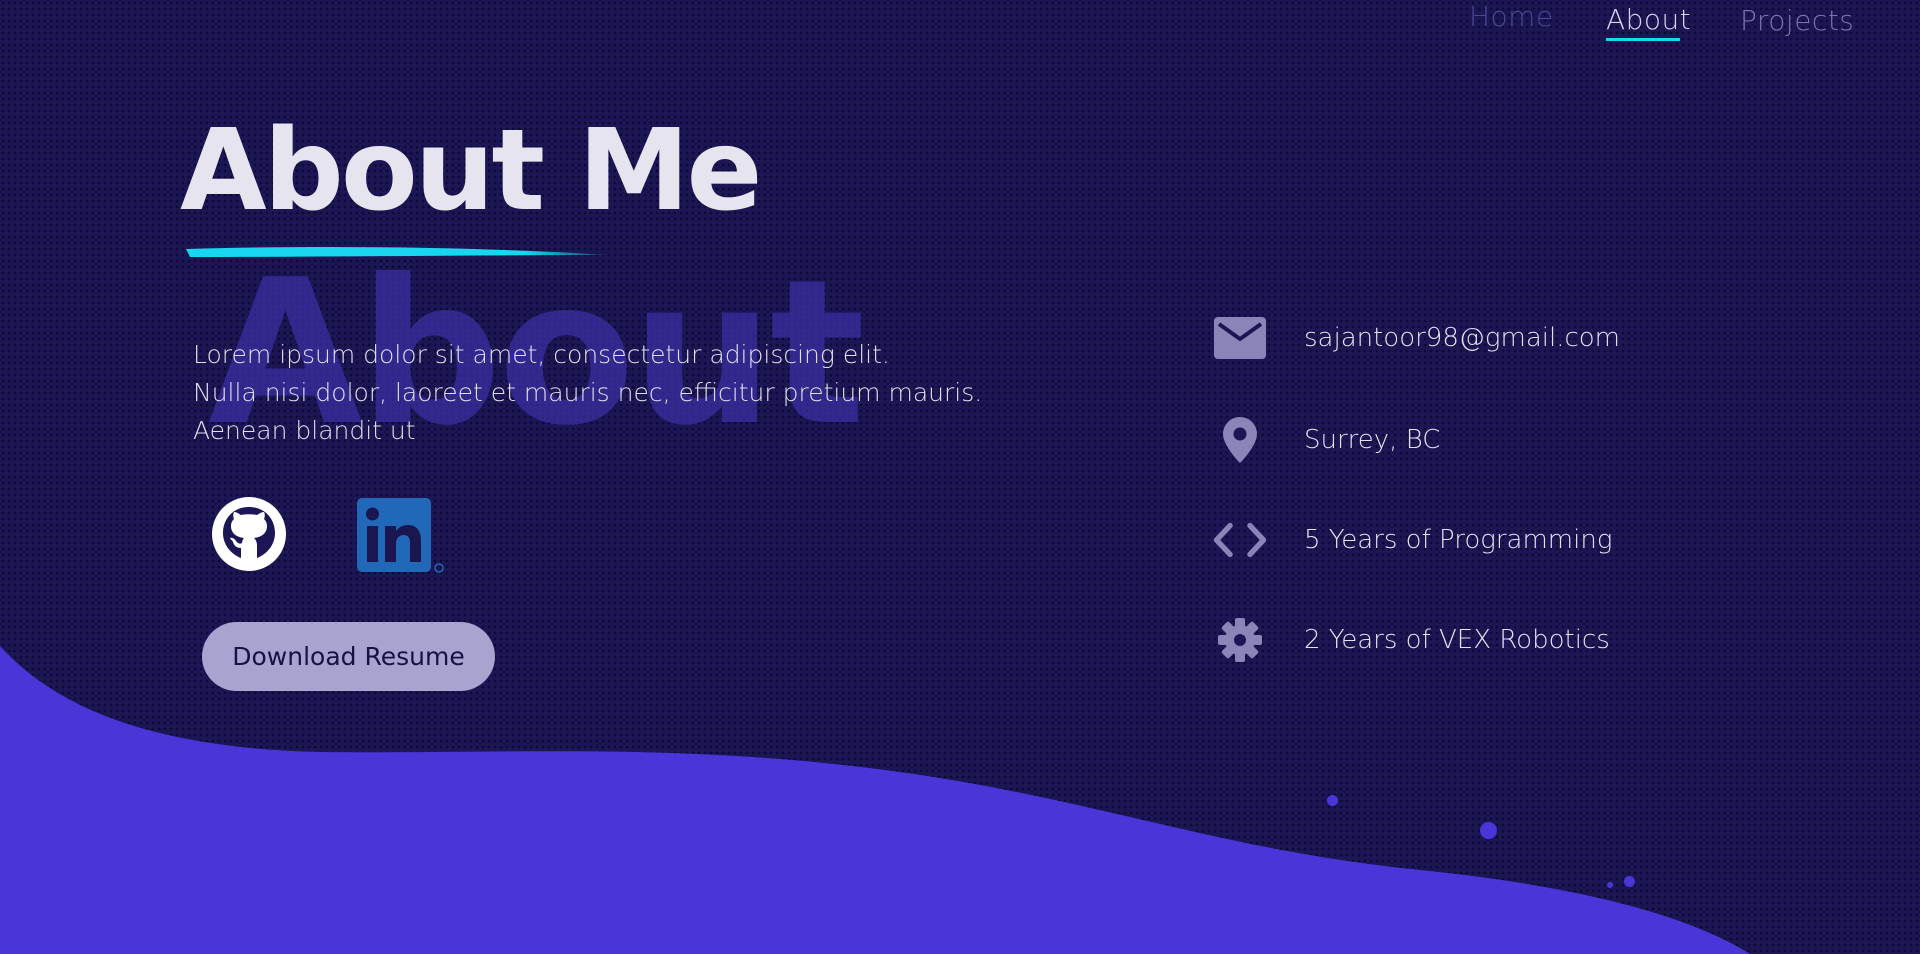 Image resolution: width=1920 pixels, height=954 pixels. I want to click on email-link: sajantoor98@gmail.com, so click(1462, 338).